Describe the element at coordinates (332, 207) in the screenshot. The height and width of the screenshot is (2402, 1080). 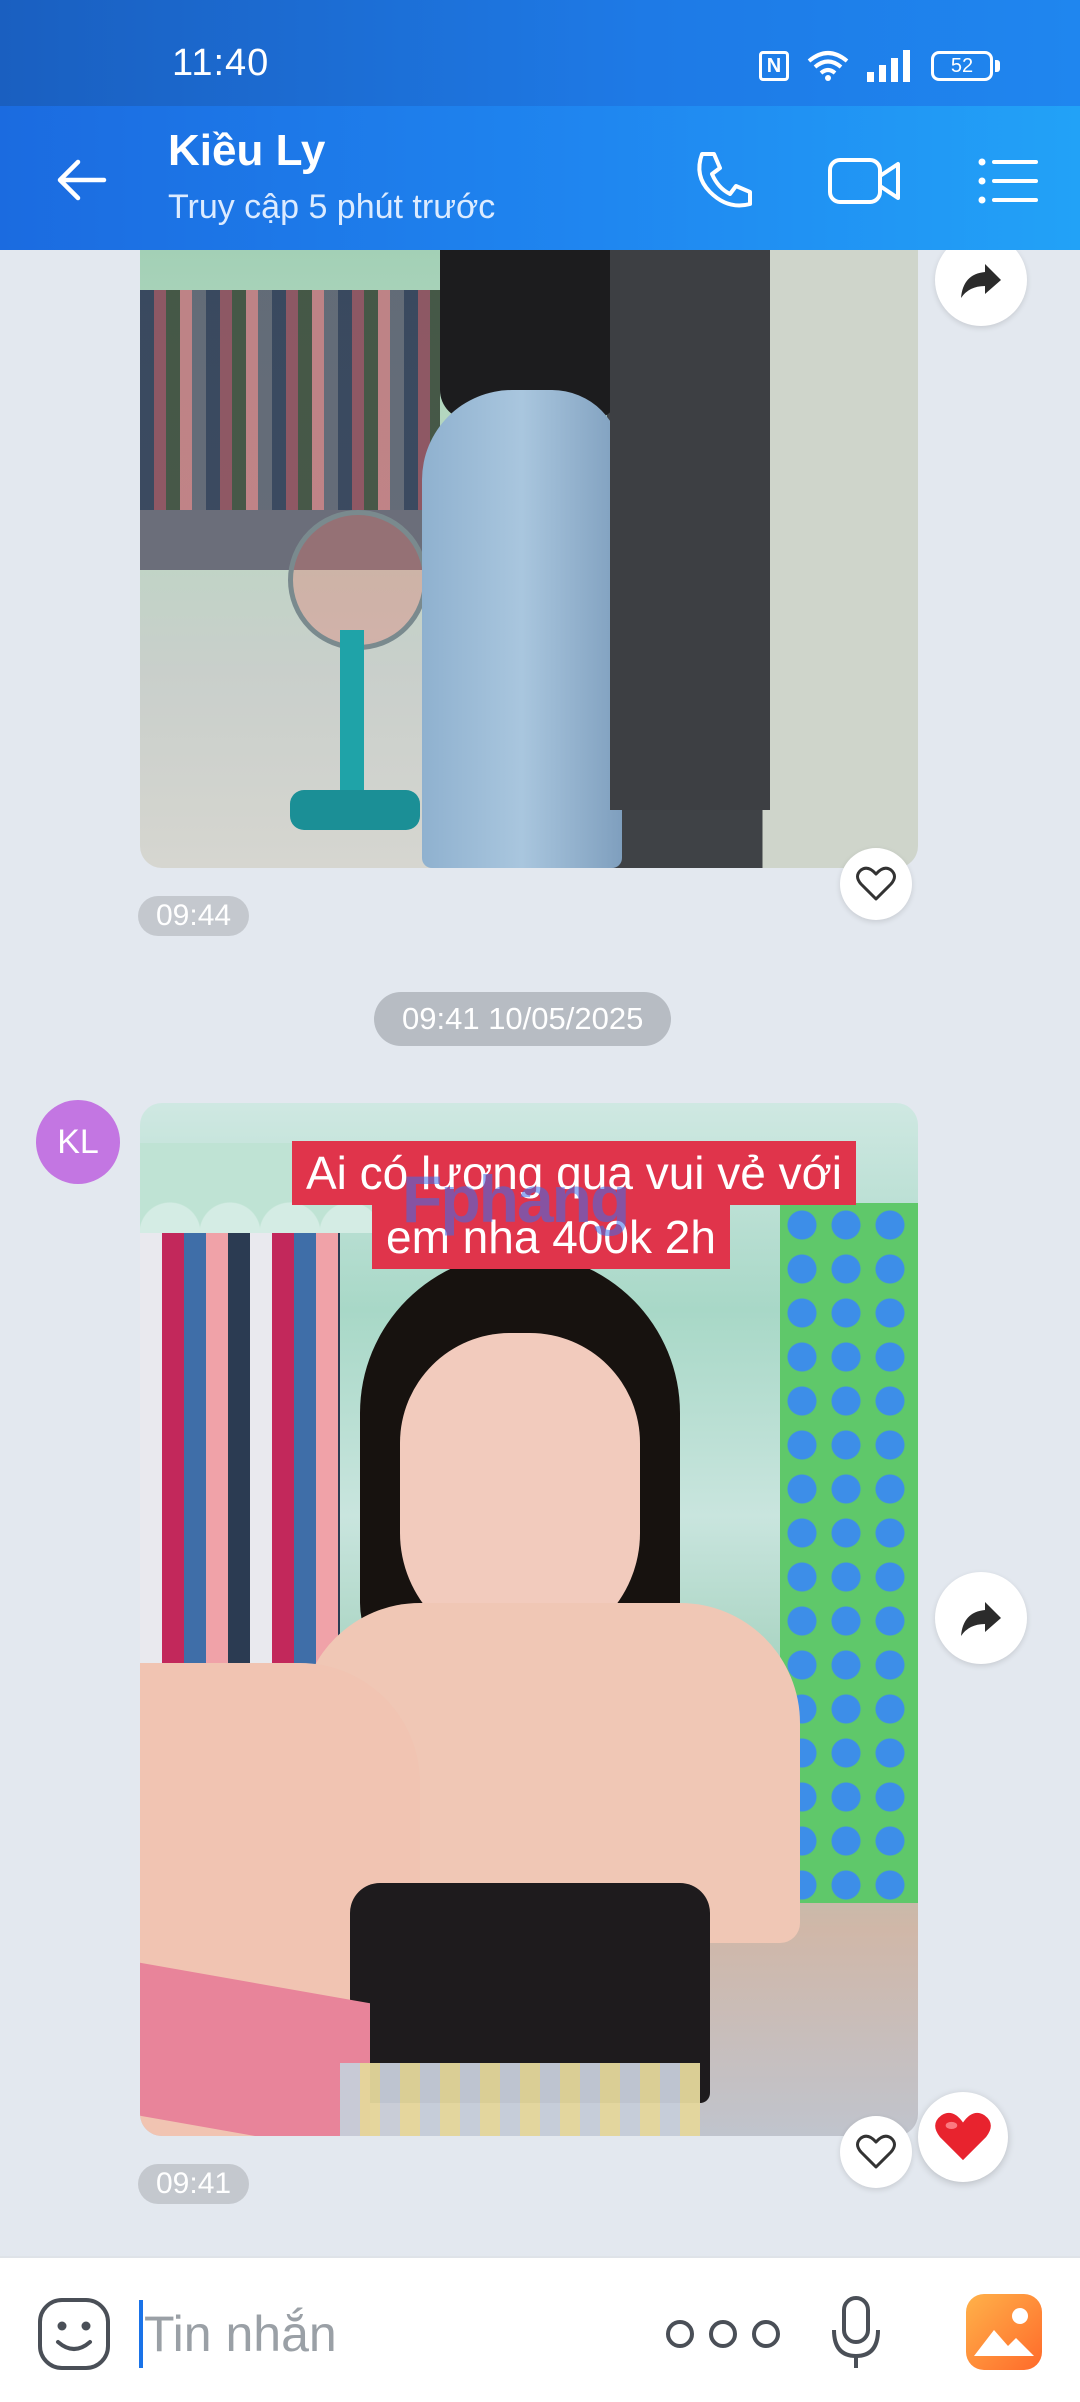
I see `contact-status: Truy cập 5 phút trước` at that location.